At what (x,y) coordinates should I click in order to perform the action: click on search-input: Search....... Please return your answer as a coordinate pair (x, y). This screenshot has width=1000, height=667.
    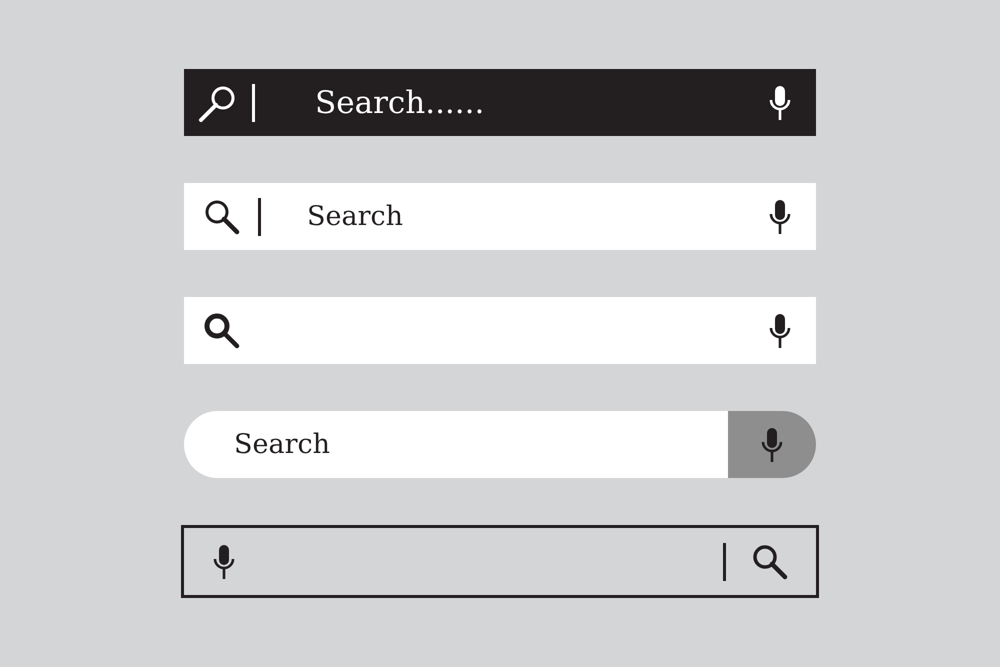
    Looking at the image, I should click on (541, 102).